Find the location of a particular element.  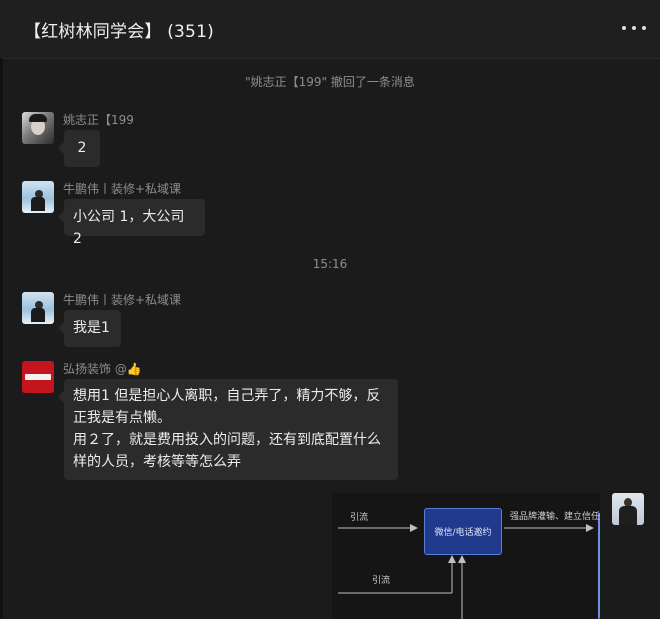

left-panel-edge is located at coordinates (1, 338).